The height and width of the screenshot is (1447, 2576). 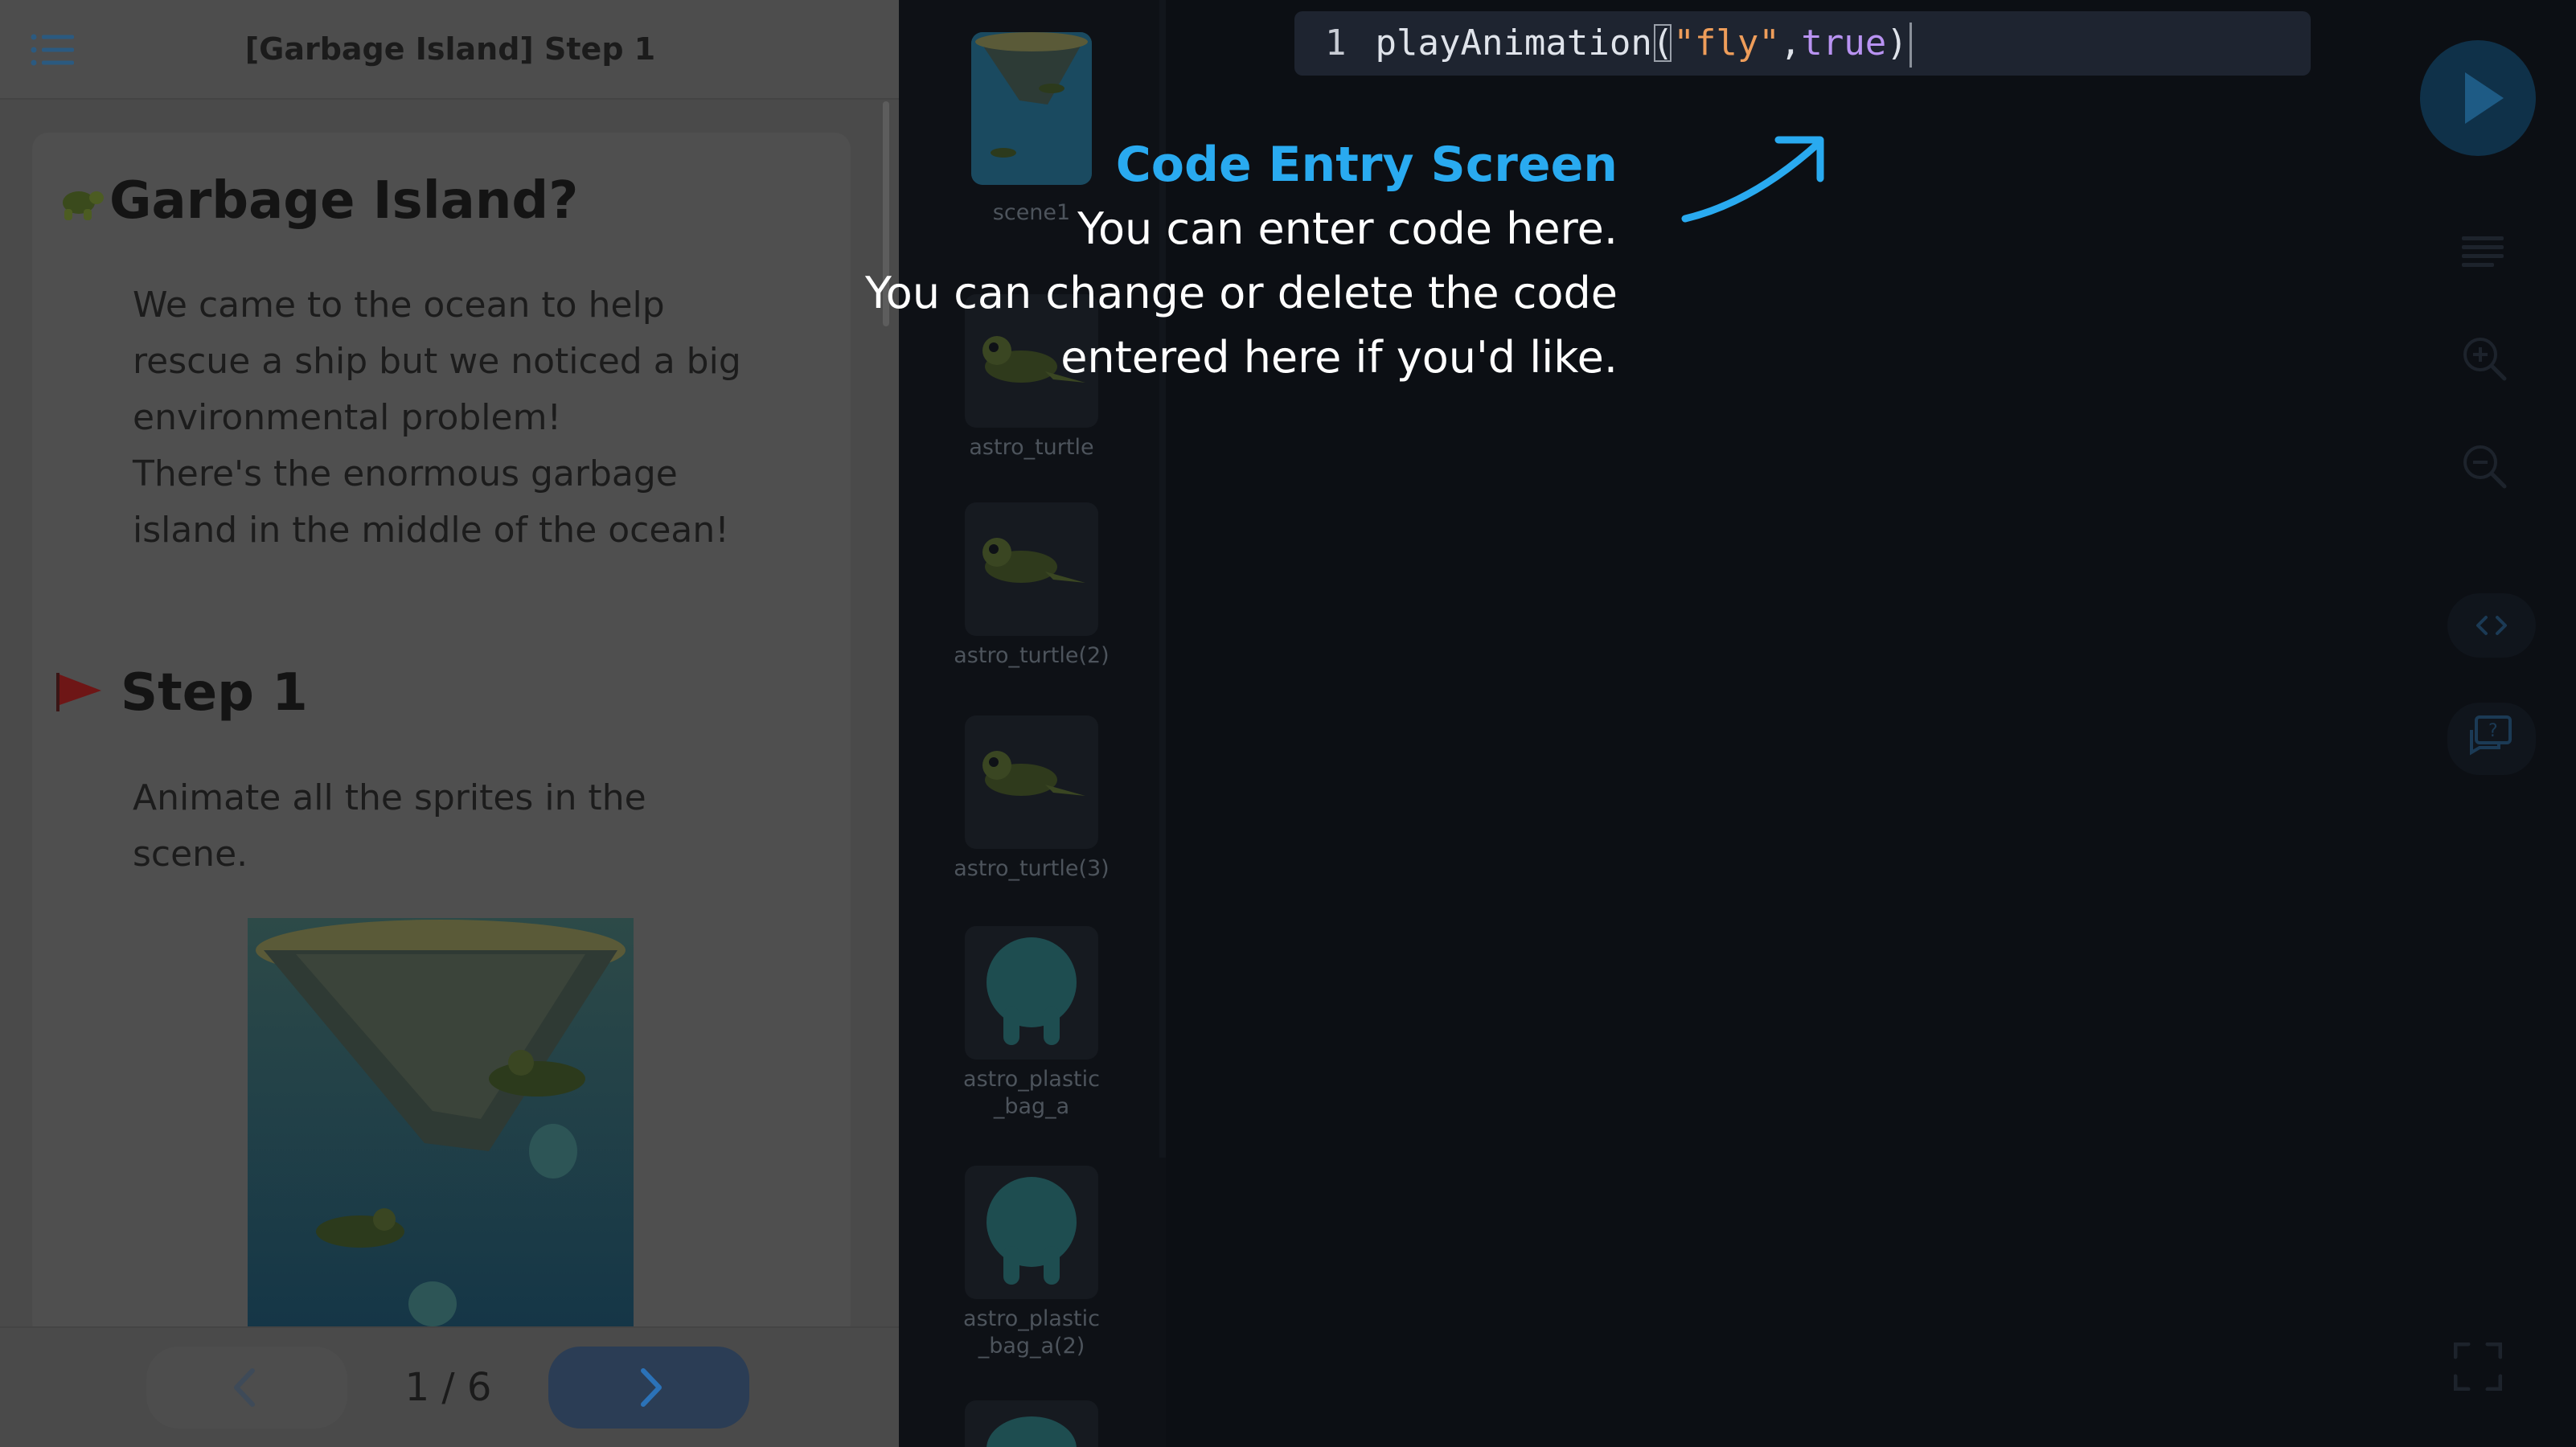 What do you see at coordinates (190, 854) in the screenshot?
I see `text-line: scene.` at bounding box center [190, 854].